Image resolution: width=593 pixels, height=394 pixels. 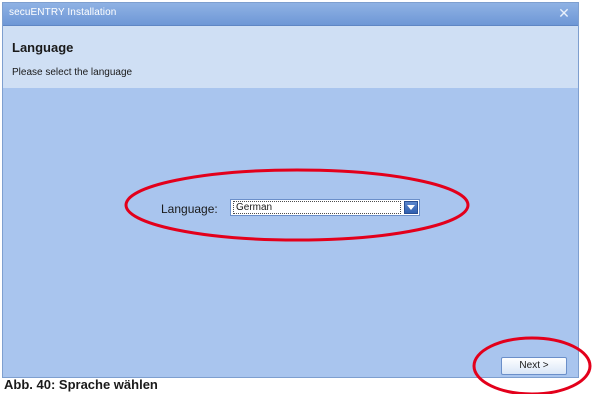 I want to click on page-title: Language, so click(x=43, y=47).